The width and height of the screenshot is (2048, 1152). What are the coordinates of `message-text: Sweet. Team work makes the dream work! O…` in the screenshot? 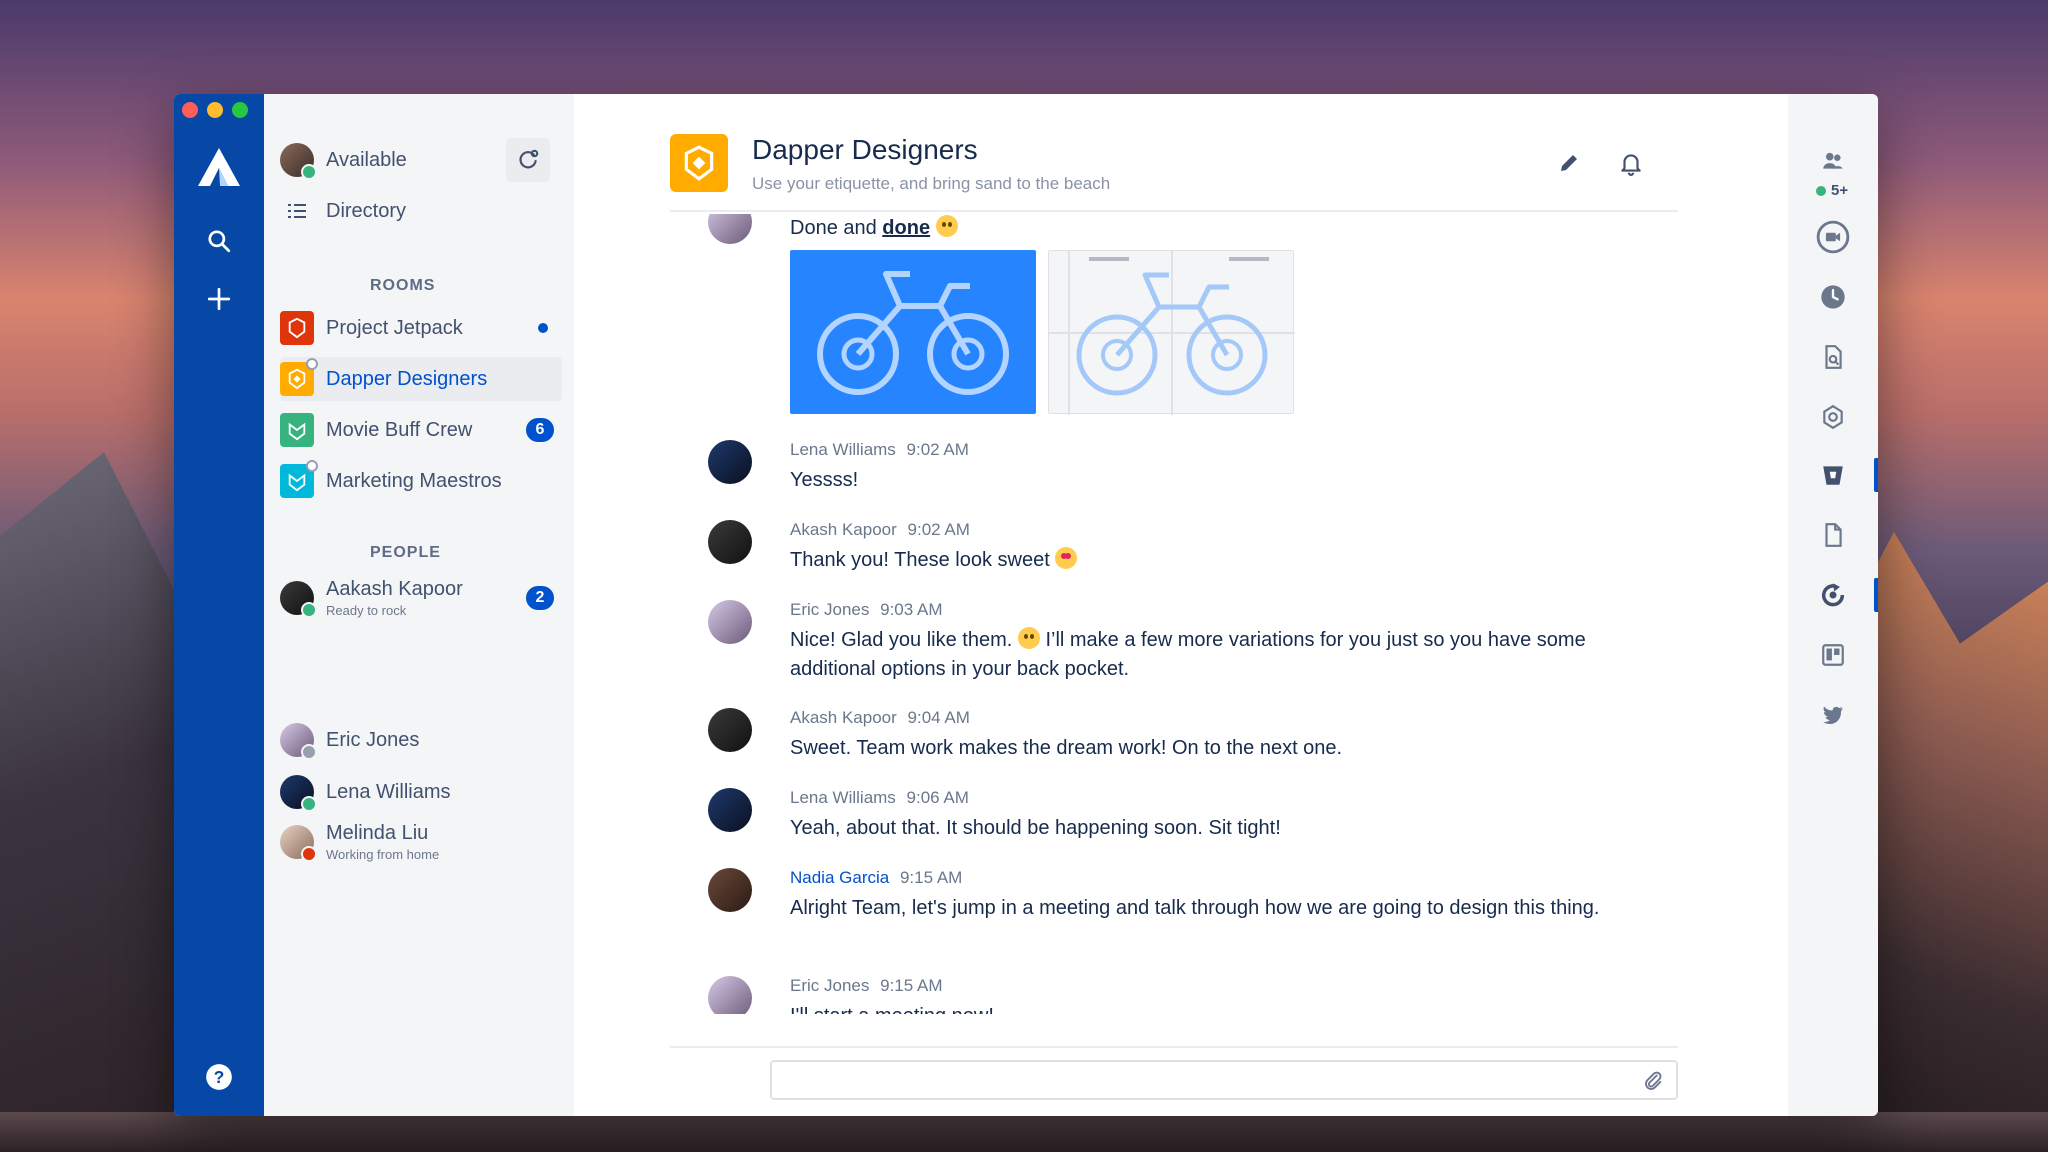 It's located at (1066, 748).